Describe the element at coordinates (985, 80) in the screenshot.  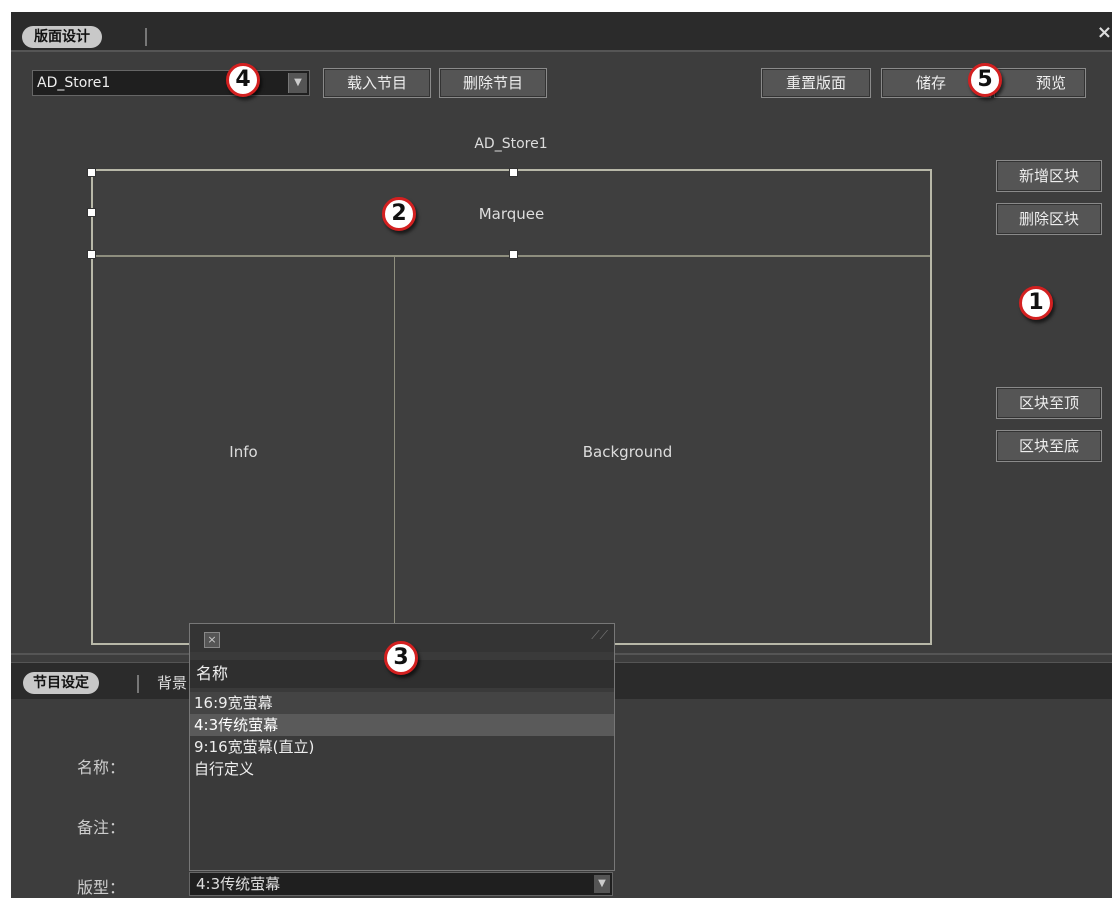
I see `annotation-badge: 5` at that location.